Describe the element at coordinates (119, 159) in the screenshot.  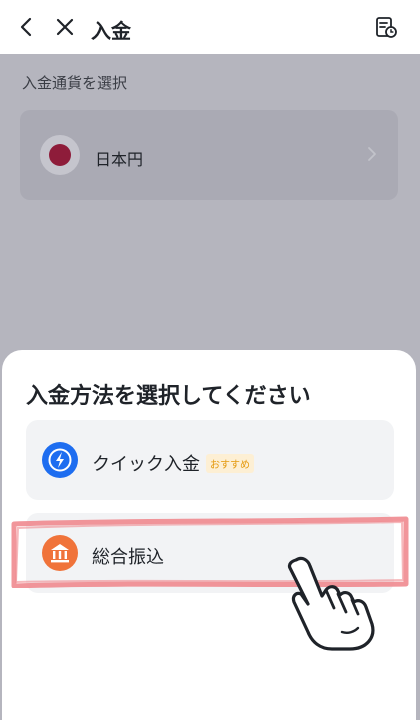
I see `currency-name: 日本円` at that location.